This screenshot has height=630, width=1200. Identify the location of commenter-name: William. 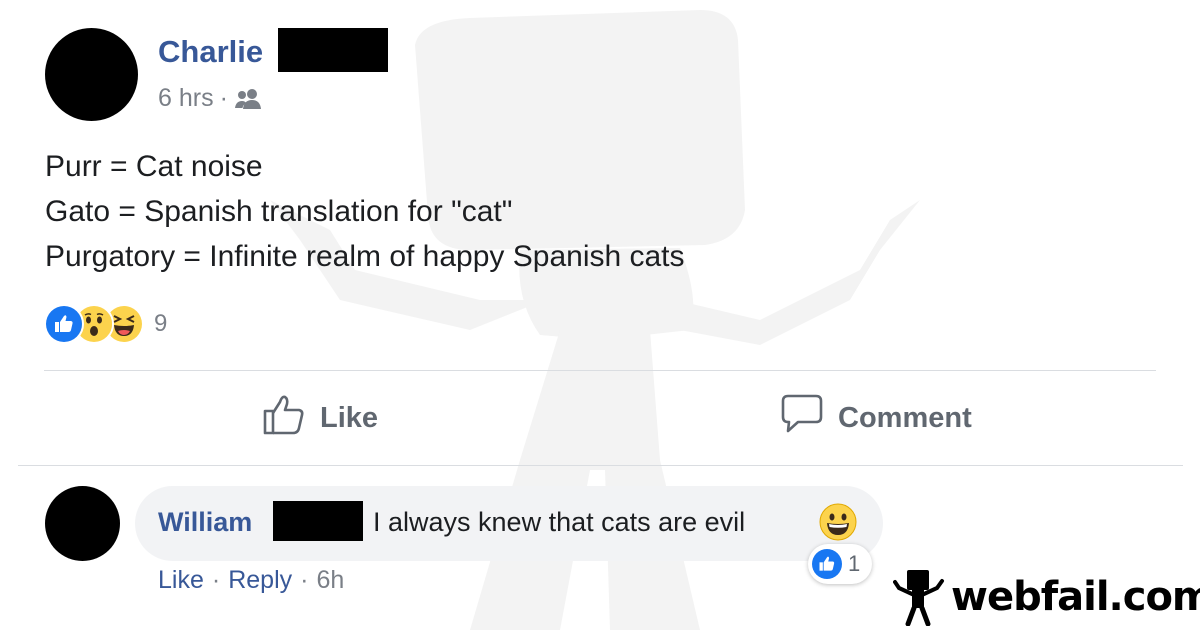
(205, 522).